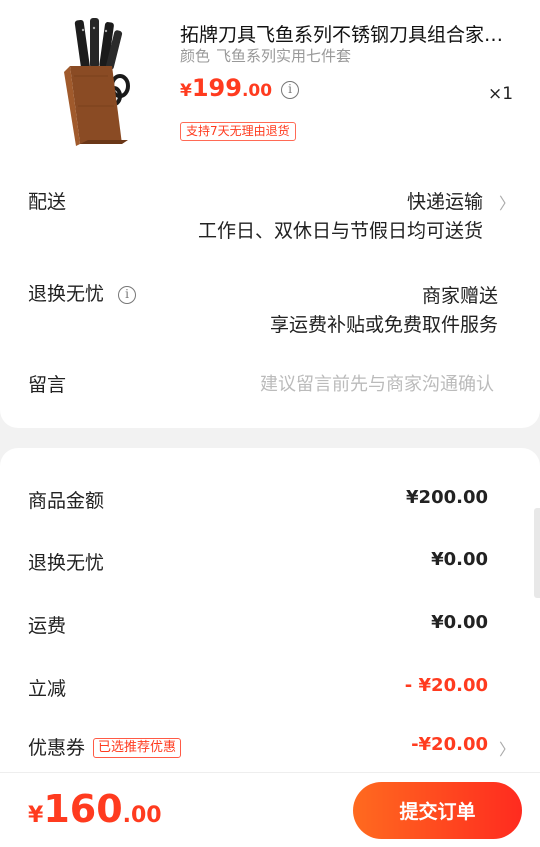  I want to click on submit-order-button: 提交订单, so click(437, 810).